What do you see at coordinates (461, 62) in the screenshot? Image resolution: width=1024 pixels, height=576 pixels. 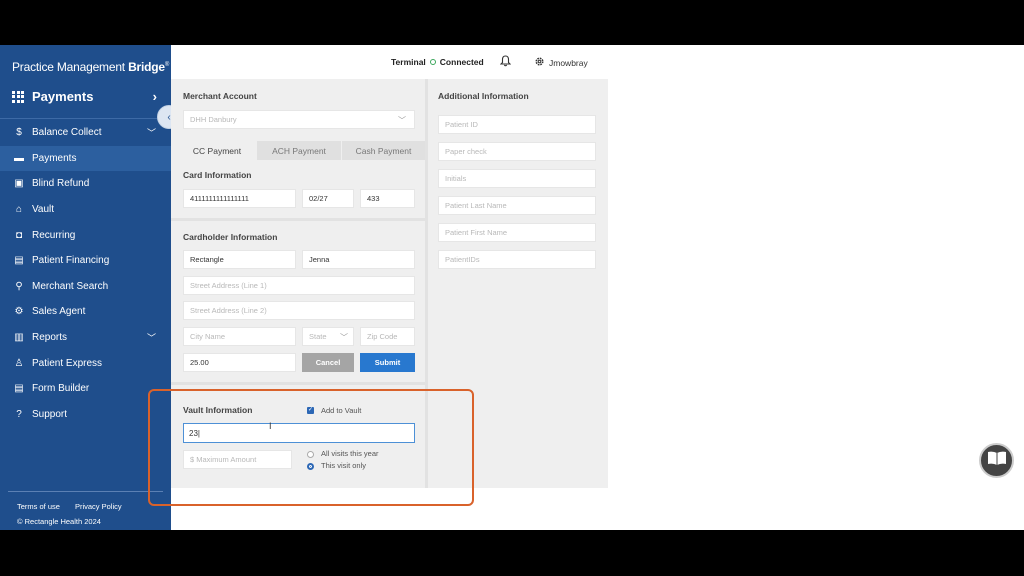 I see `terminal-status-text: Connected` at bounding box center [461, 62].